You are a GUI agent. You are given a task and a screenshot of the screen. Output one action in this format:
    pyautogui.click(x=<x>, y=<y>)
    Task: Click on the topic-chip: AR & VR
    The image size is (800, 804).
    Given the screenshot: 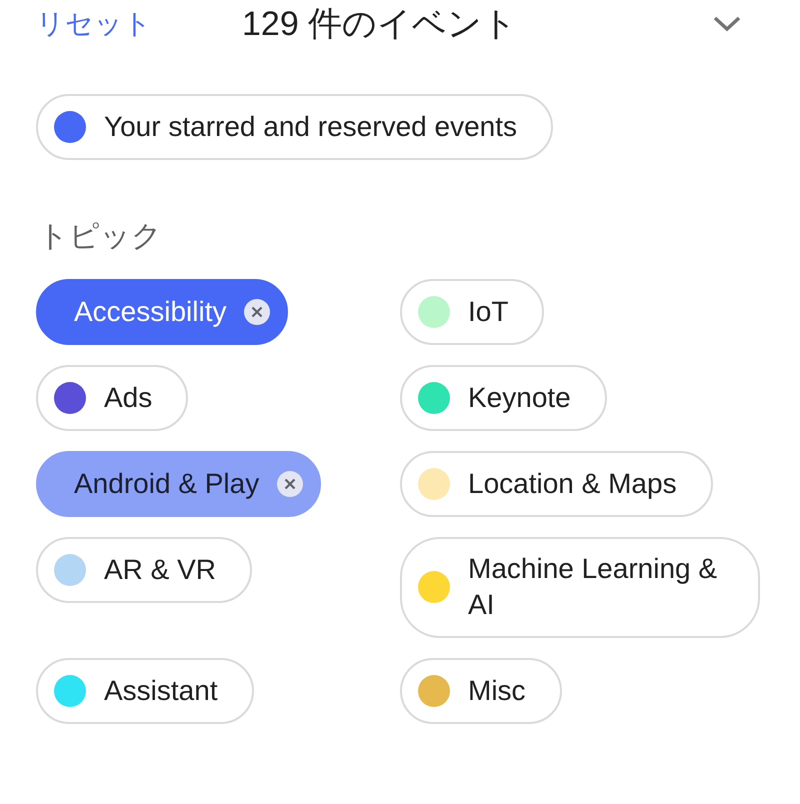 What is the action you would take?
    pyautogui.click(x=144, y=570)
    